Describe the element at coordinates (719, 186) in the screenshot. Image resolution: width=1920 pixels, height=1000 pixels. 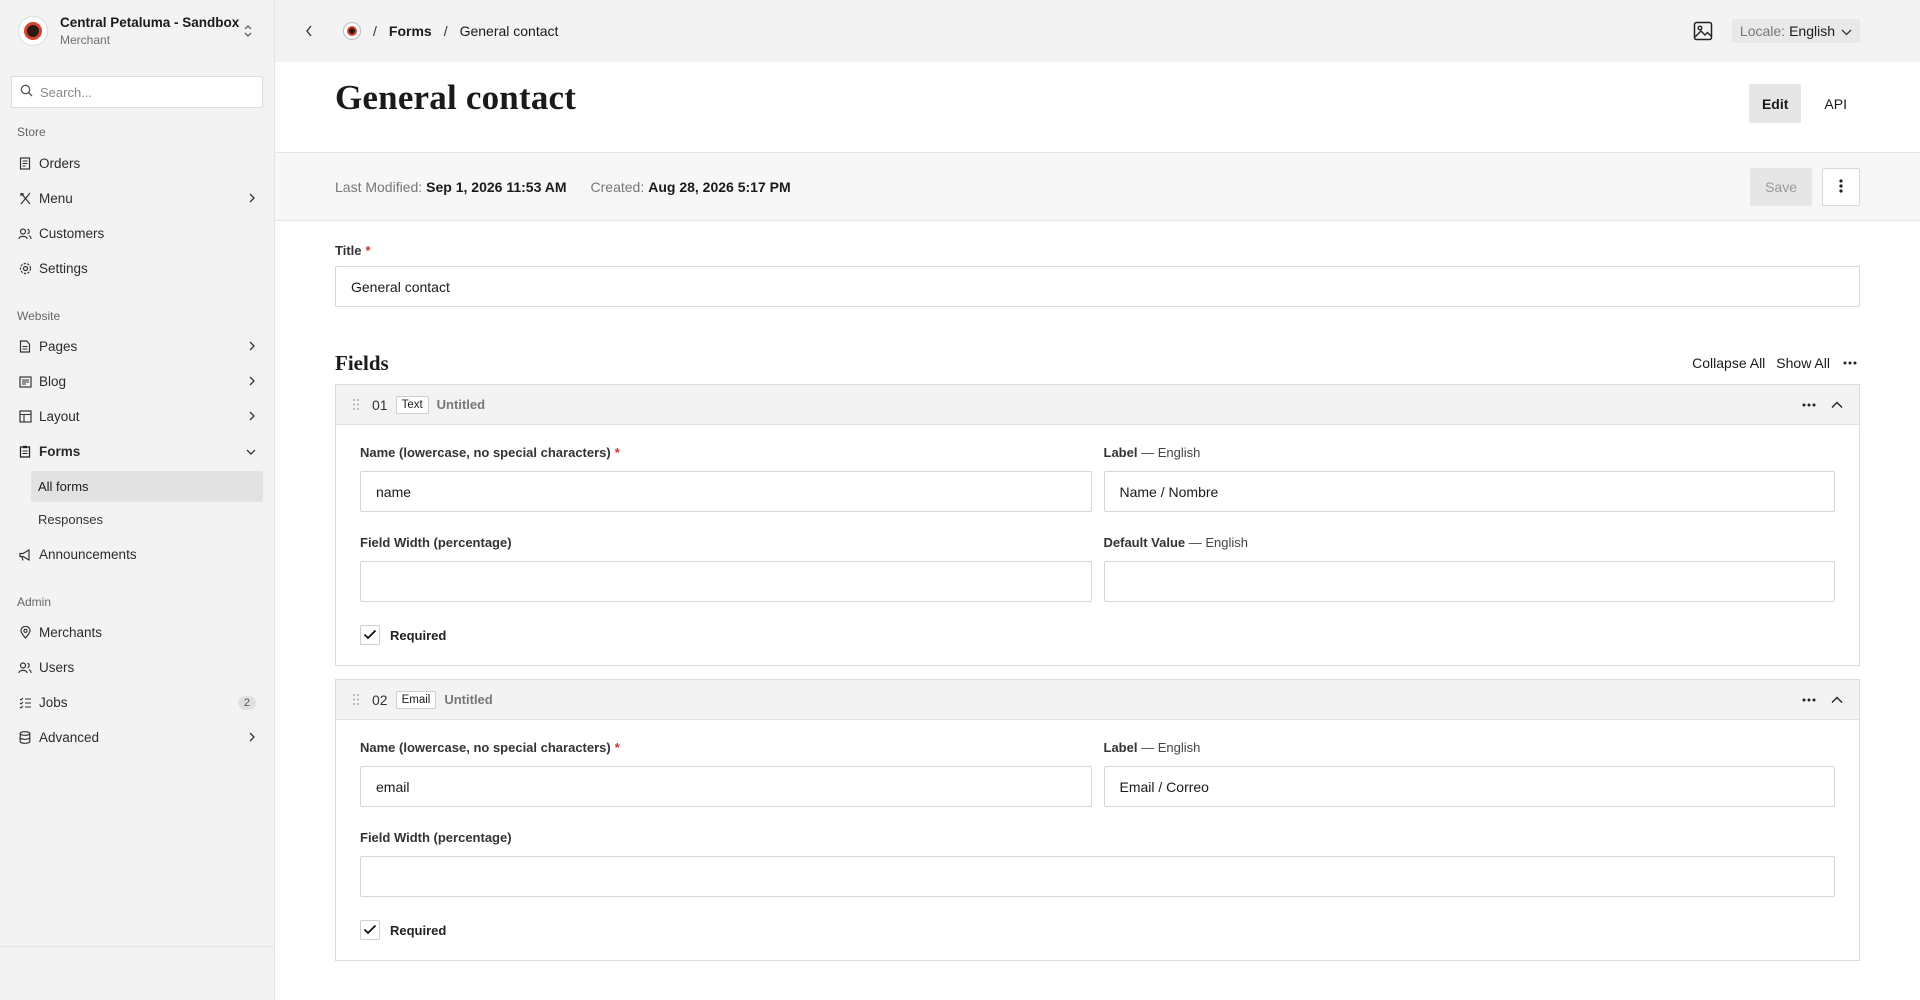
I see `created-value: Aug 28, 2026 5:17 PM` at that location.